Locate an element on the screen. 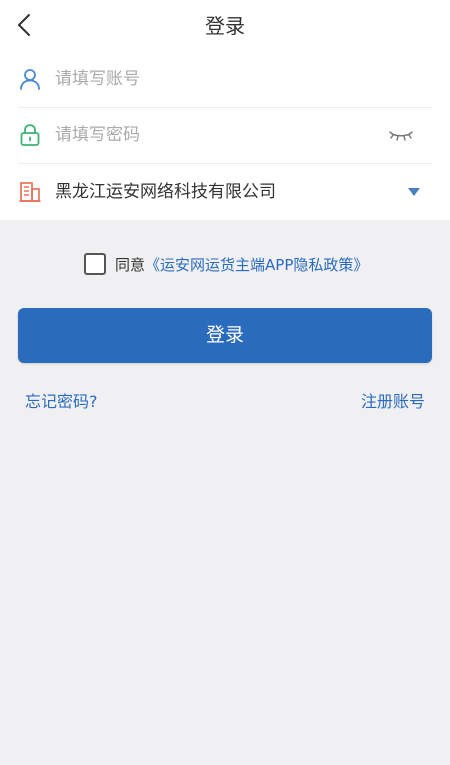 Image resolution: width=450 pixels, height=765 pixels. account-row is located at coordinates (225, 80).